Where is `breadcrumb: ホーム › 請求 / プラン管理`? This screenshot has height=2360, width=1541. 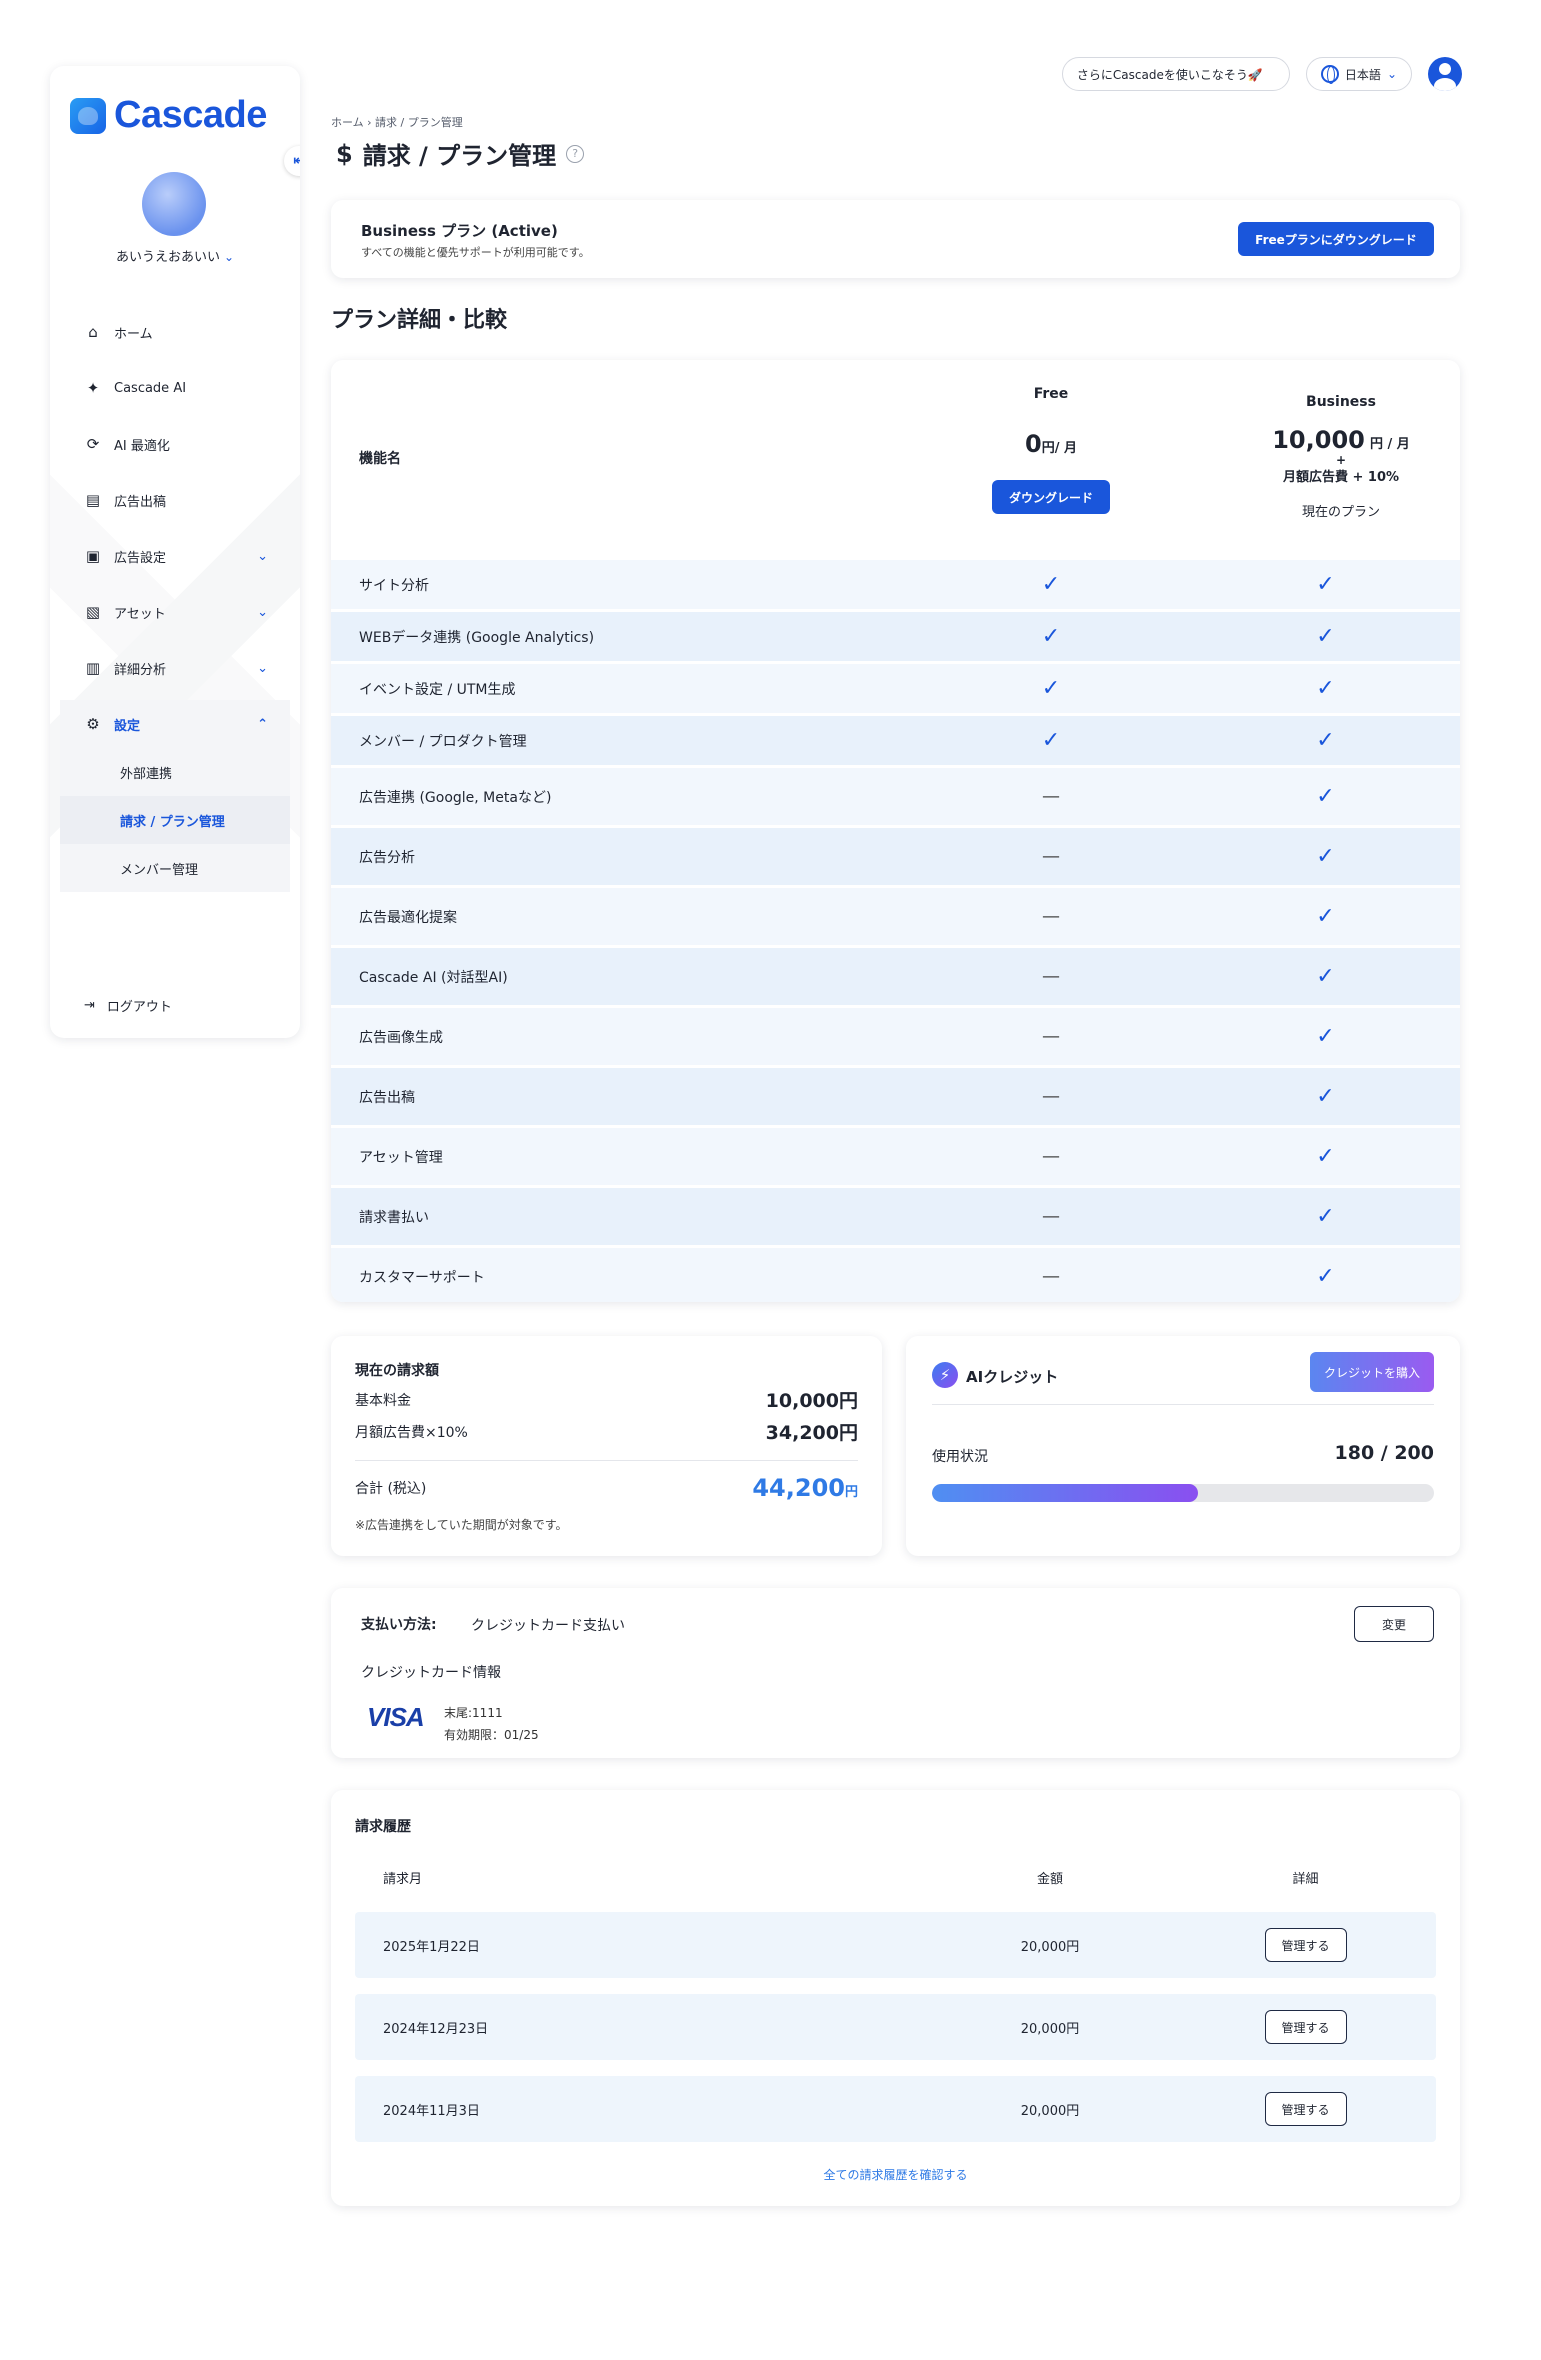
breadcrumb: ホーム › 請求 / プラン管理 is located at coordinates (397, 122).